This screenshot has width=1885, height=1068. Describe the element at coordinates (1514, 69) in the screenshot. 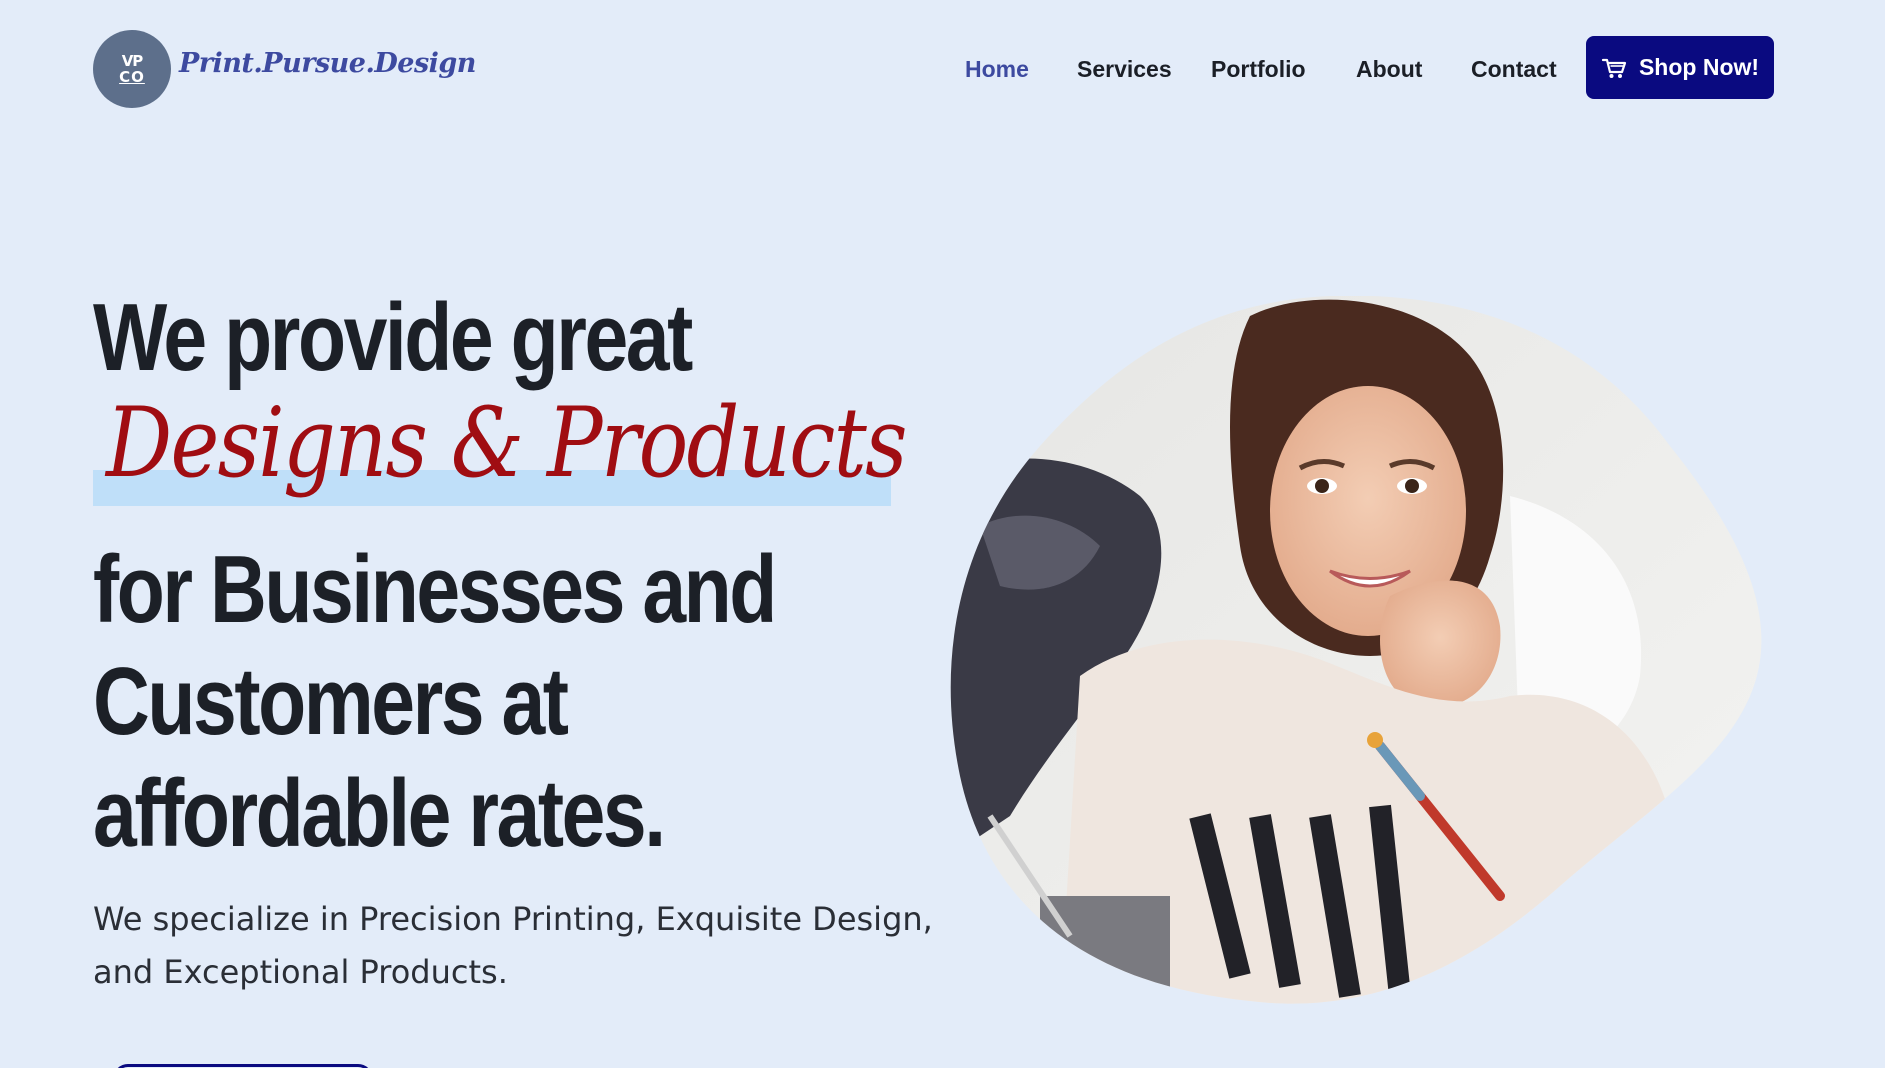

I see `nav-contact: Contact` at that location.